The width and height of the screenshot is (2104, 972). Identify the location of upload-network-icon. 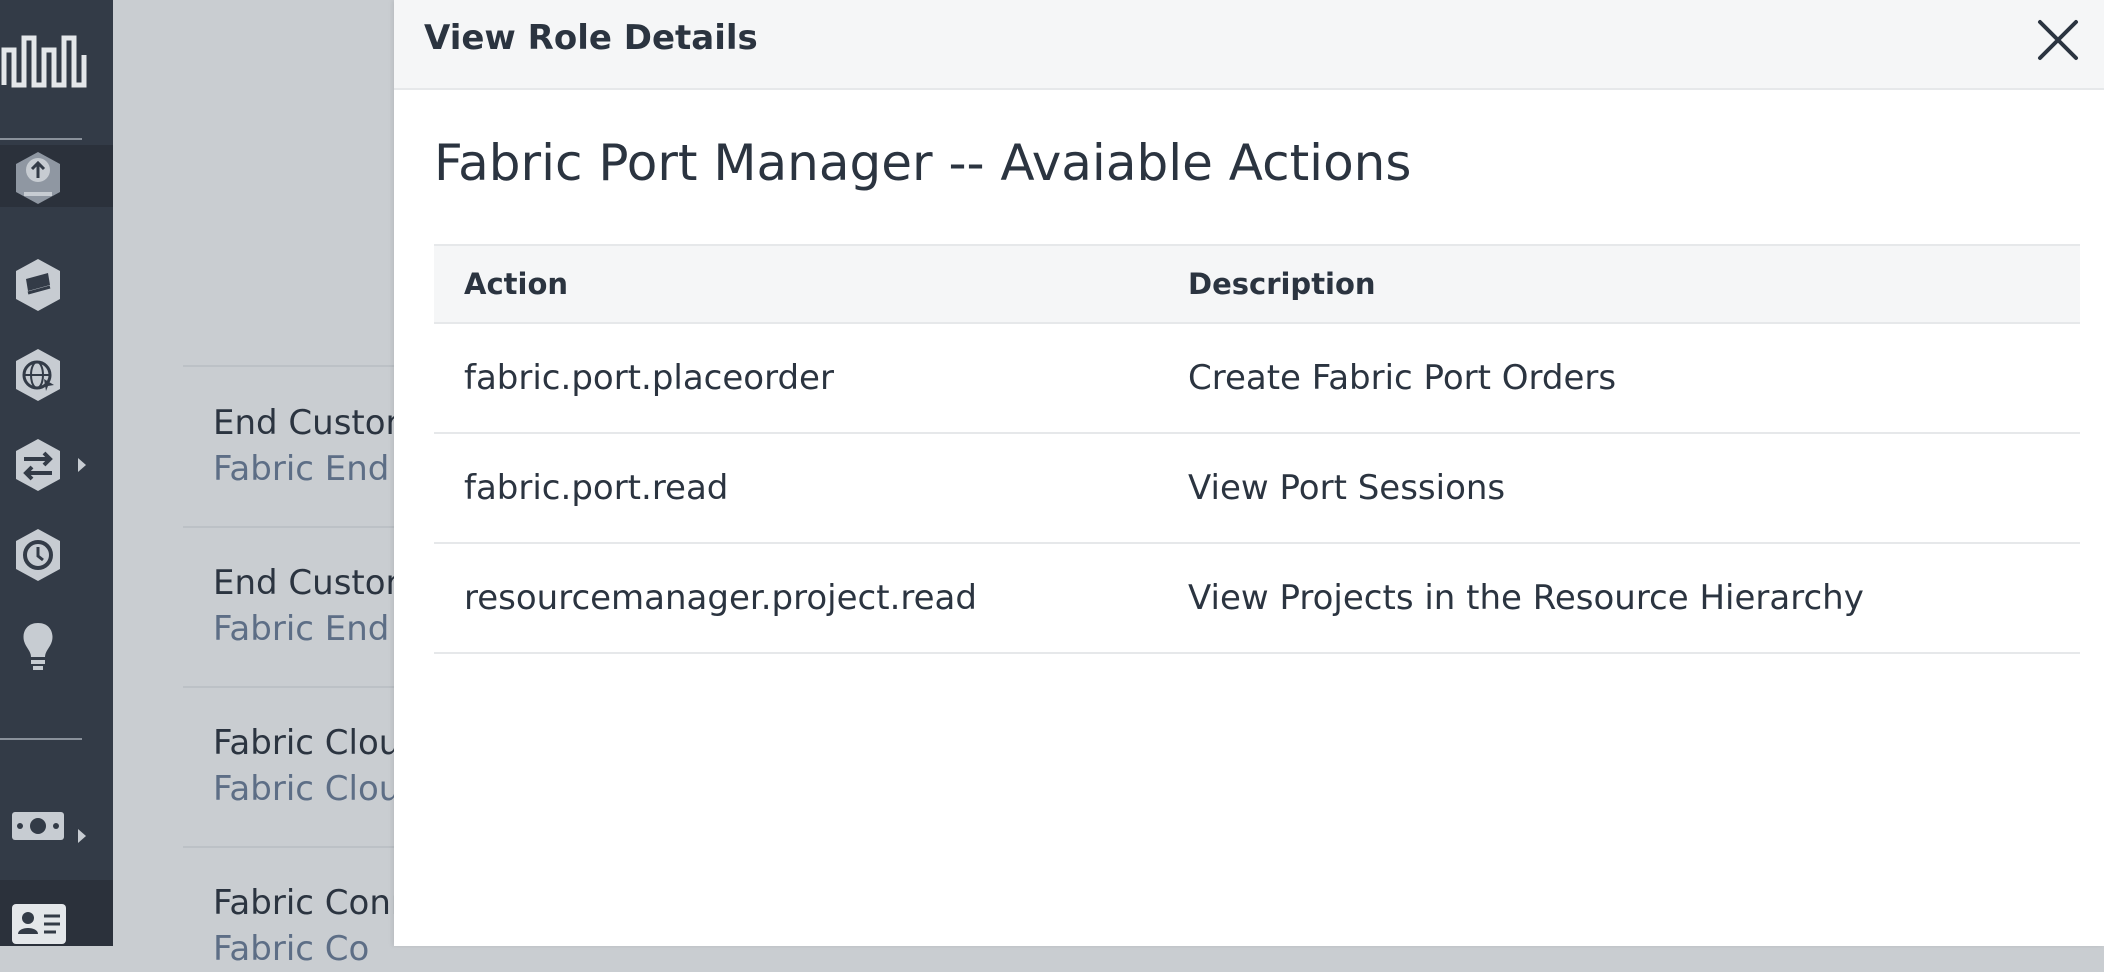
(38, 178).